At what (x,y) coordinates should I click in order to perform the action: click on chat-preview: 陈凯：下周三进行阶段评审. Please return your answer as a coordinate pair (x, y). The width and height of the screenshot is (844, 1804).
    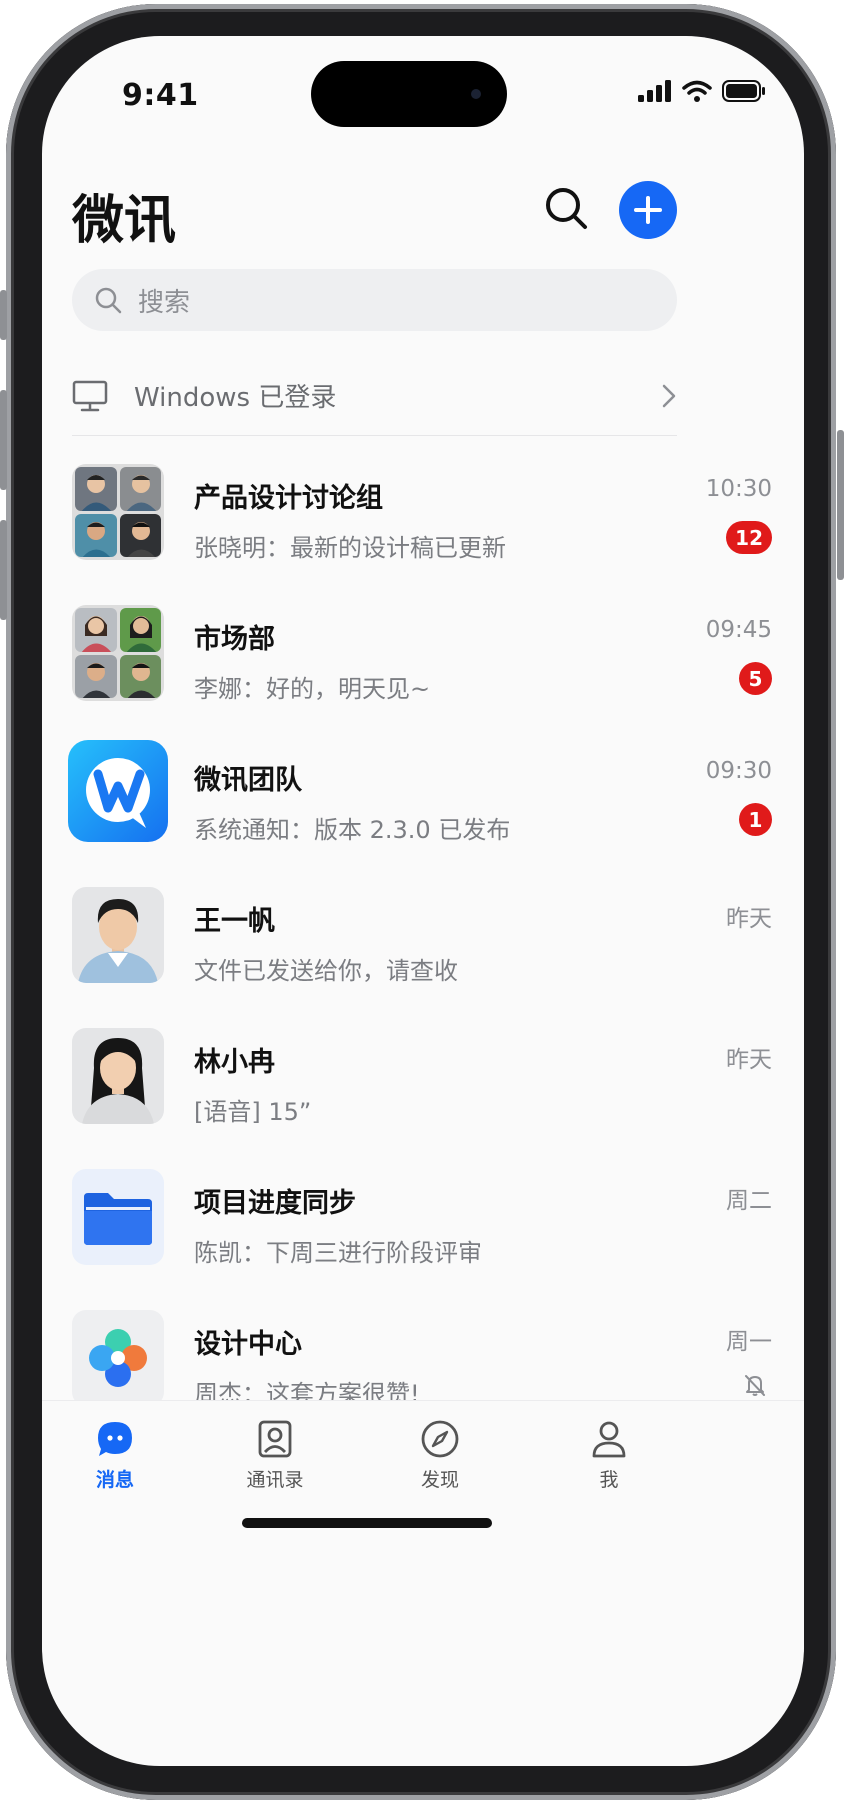
    Looking at the image, I should click on (338, 1253).